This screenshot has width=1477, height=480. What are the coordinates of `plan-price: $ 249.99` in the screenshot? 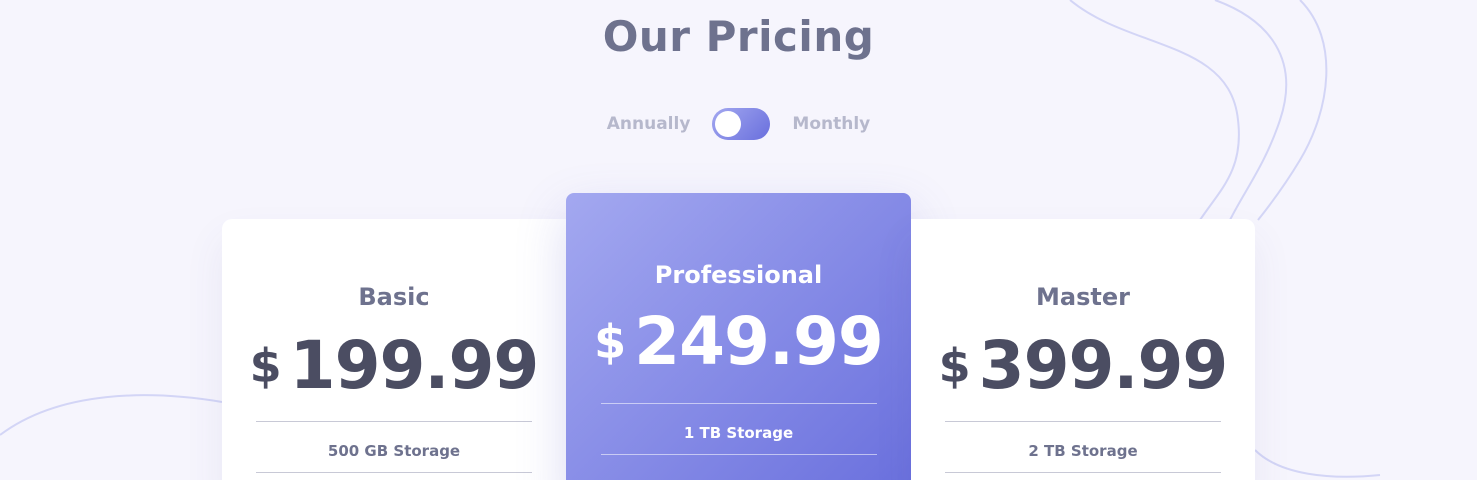 It's located at (738, 342).